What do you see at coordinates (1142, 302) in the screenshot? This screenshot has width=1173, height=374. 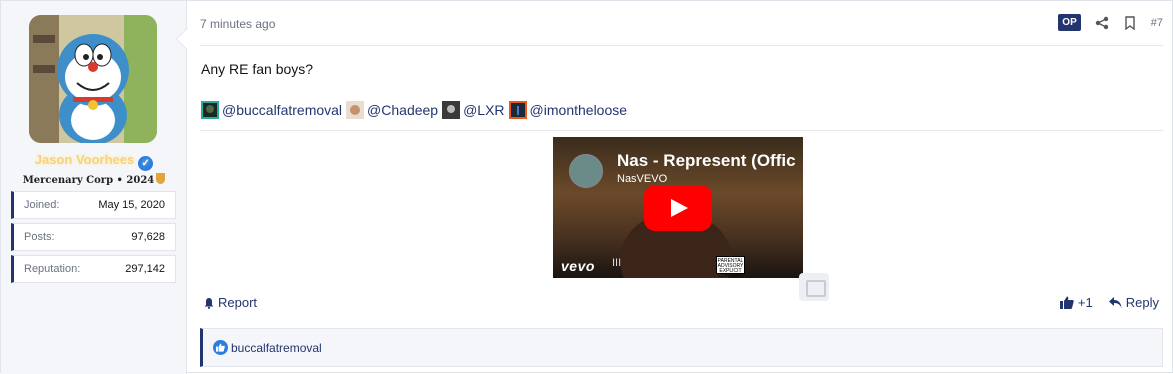 I see `reply-label: Reply` at bounding box center [1142, 302].